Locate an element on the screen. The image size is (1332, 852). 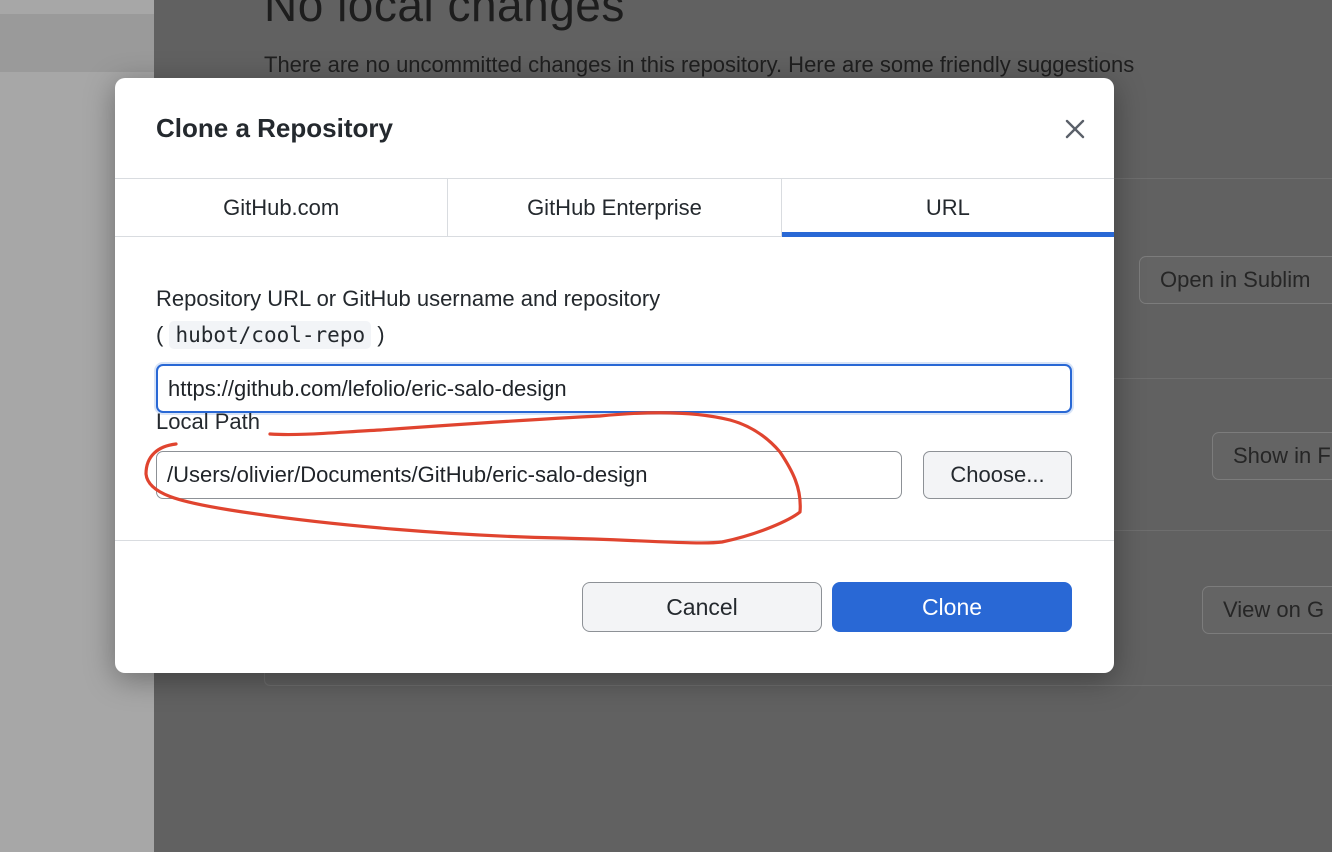
background-show-in-finder-button: Show in F is located at coordinates (1272, 456).